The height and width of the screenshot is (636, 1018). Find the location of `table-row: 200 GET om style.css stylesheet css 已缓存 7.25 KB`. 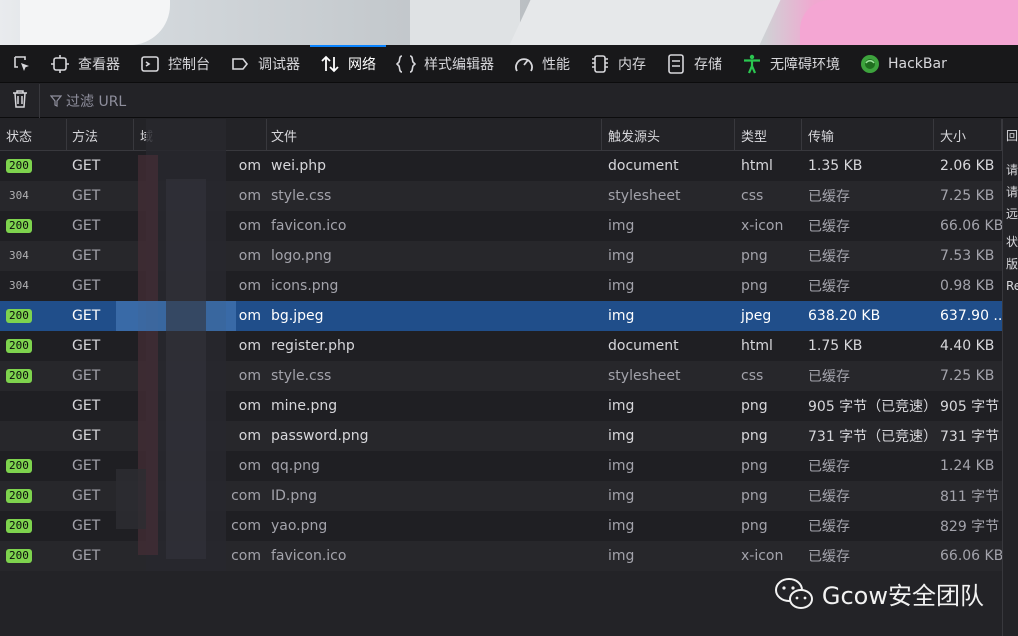

table-row: 200 GET om style.css stylesheet css 已缓存 7.25 KB is located at coordinates (501, 376).